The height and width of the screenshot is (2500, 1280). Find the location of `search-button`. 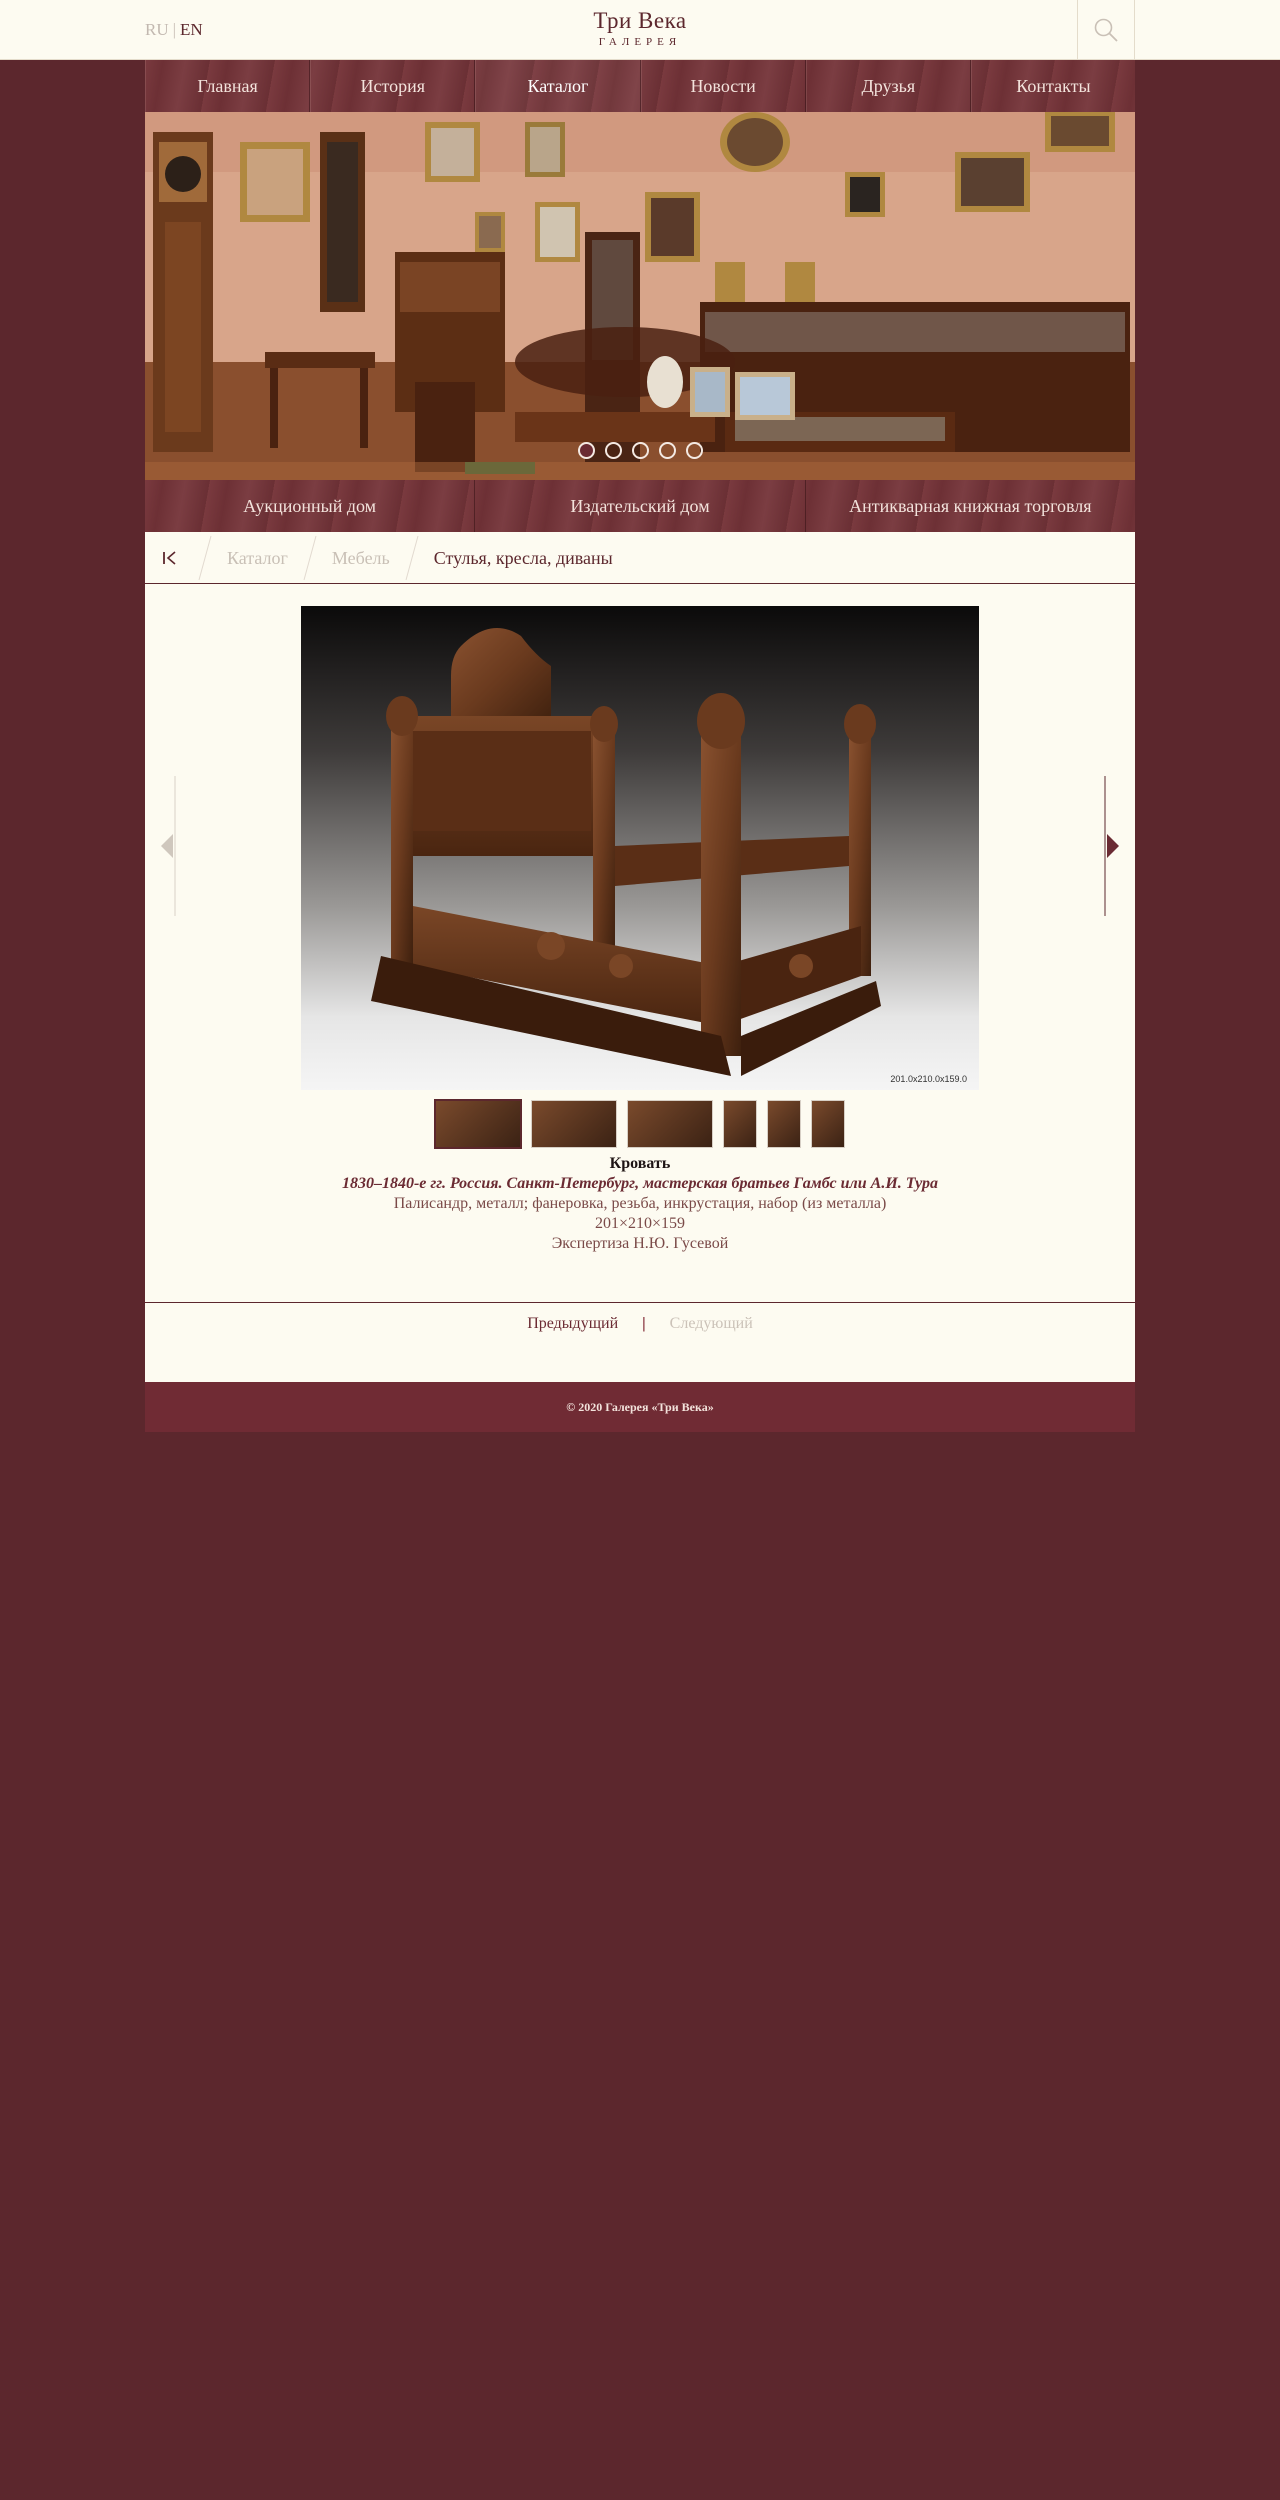

search-button is located at coordinates (1106, 30).